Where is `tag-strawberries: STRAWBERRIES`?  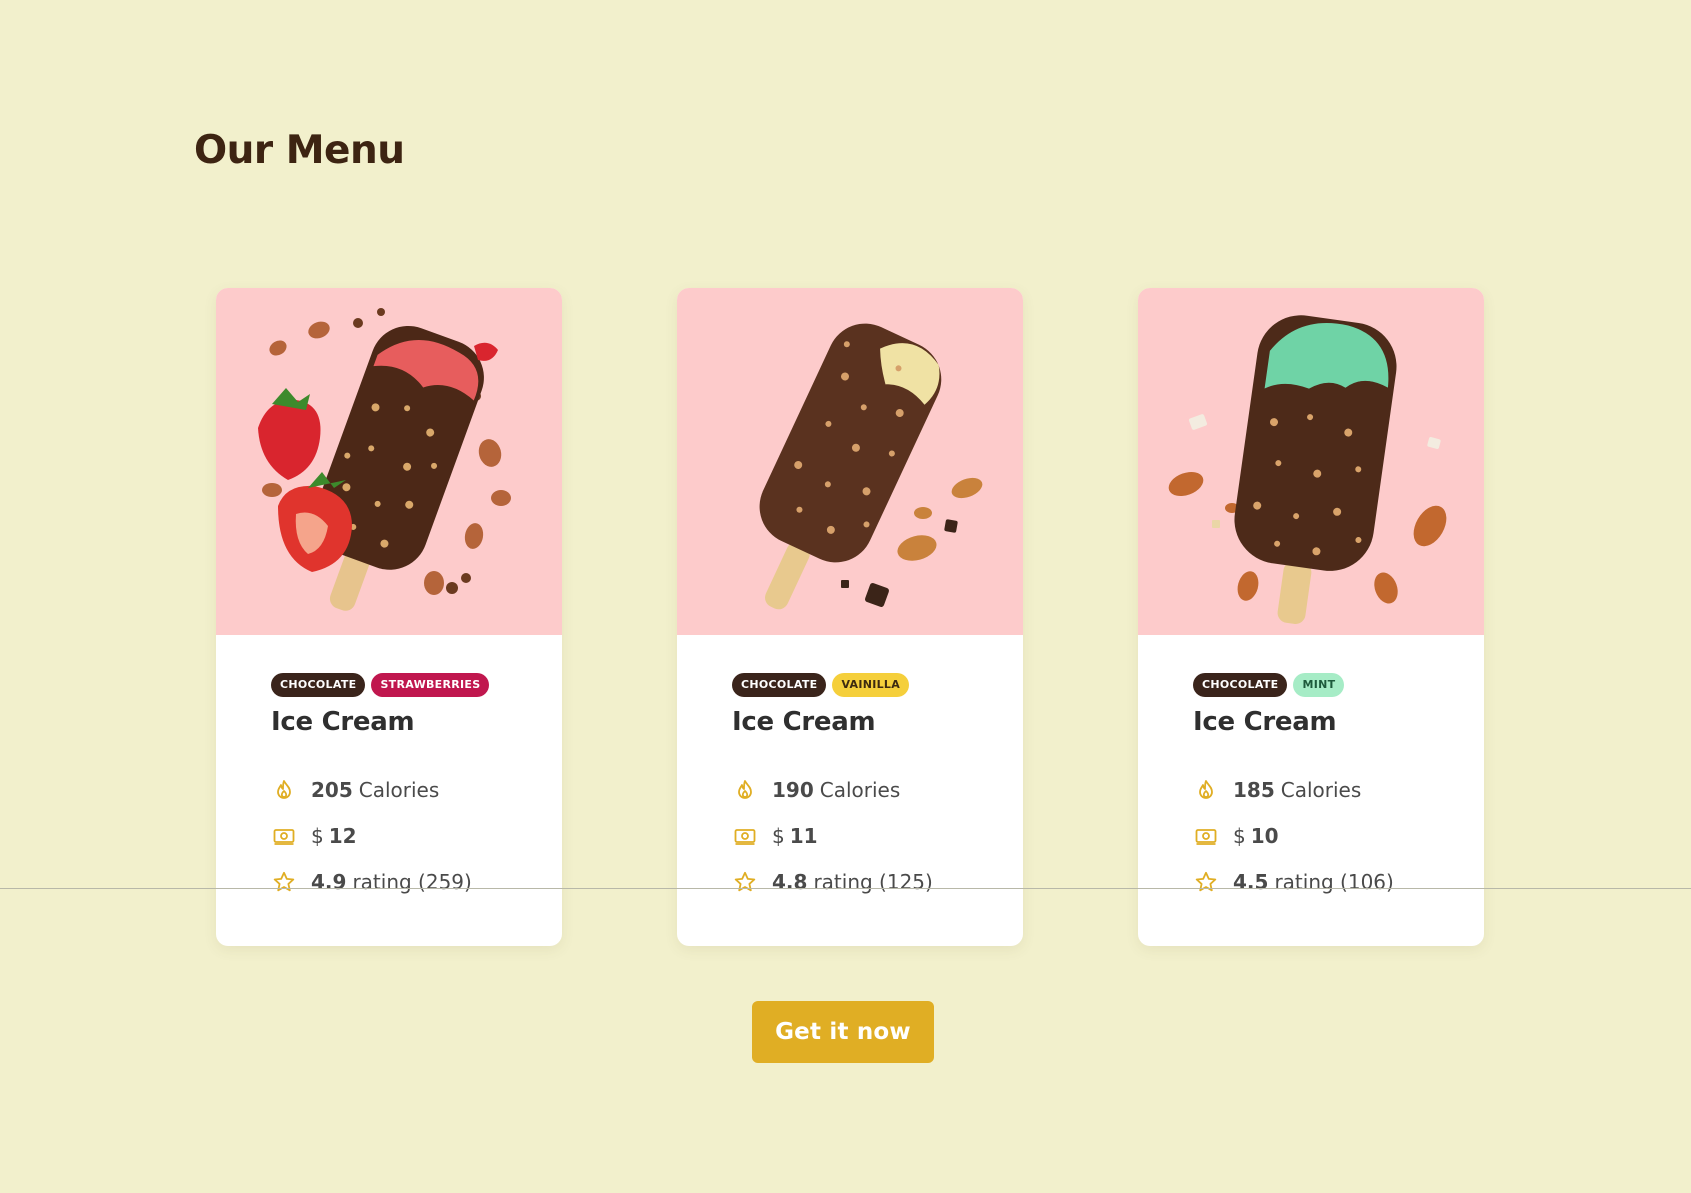 tag-strawberries: STRAWBERRIES is located at coordinates (430, 685).